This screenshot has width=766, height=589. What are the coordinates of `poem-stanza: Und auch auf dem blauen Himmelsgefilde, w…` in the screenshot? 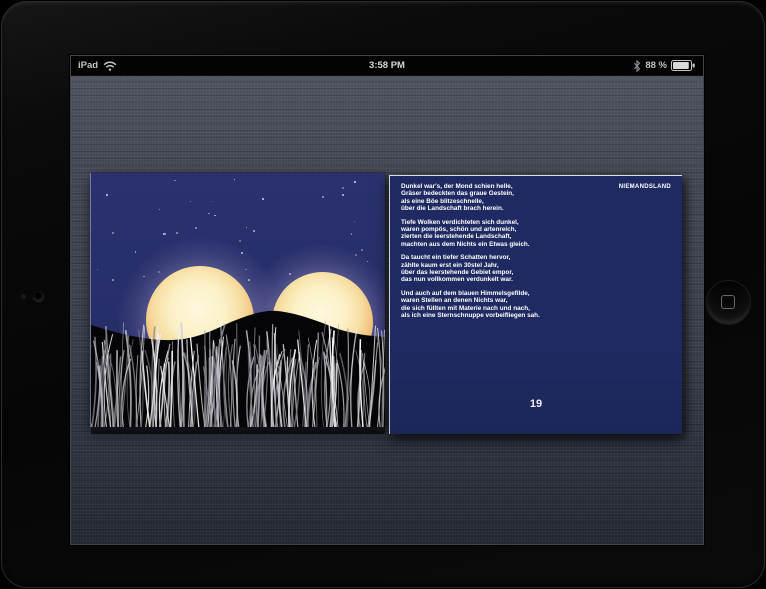 It's located at (470, 305).